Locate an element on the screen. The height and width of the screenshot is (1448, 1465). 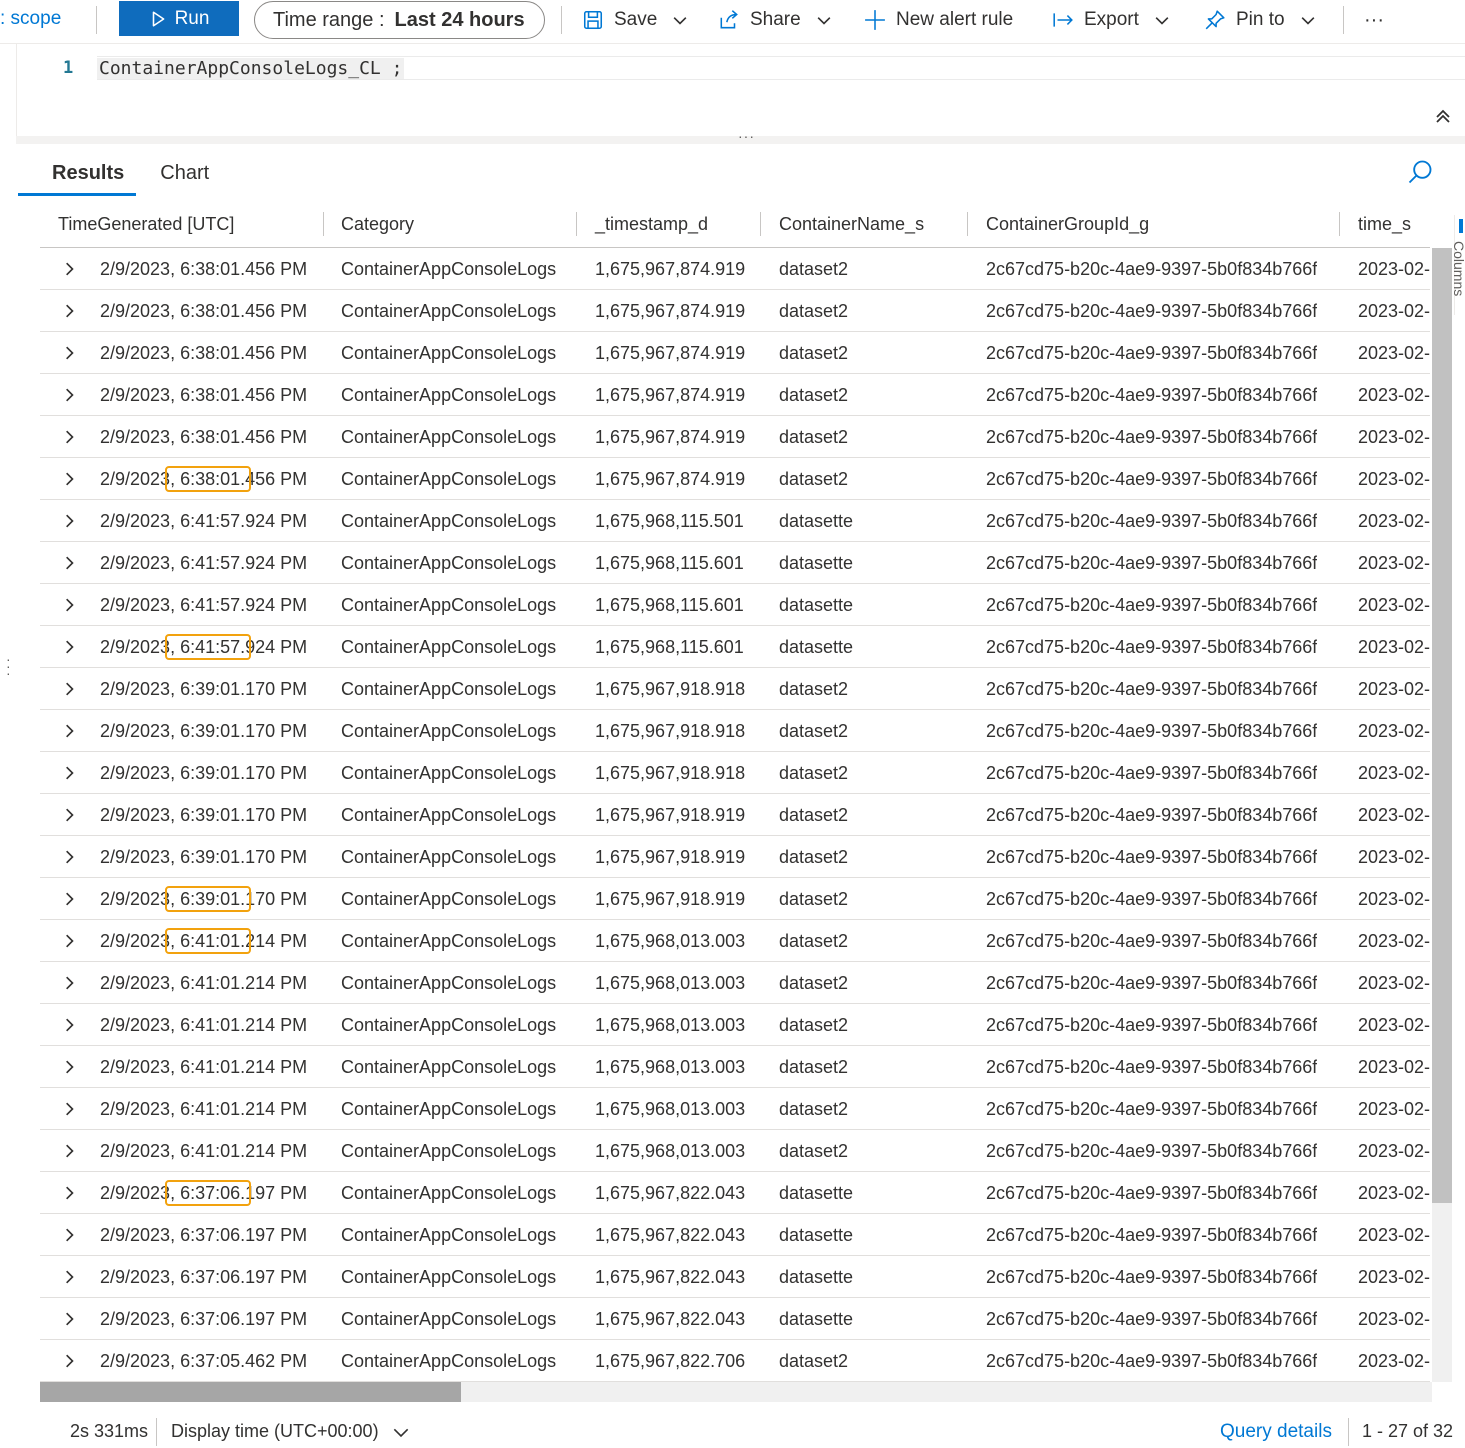
vertical-scroll-thumb is located at coordinates (1442, 725).